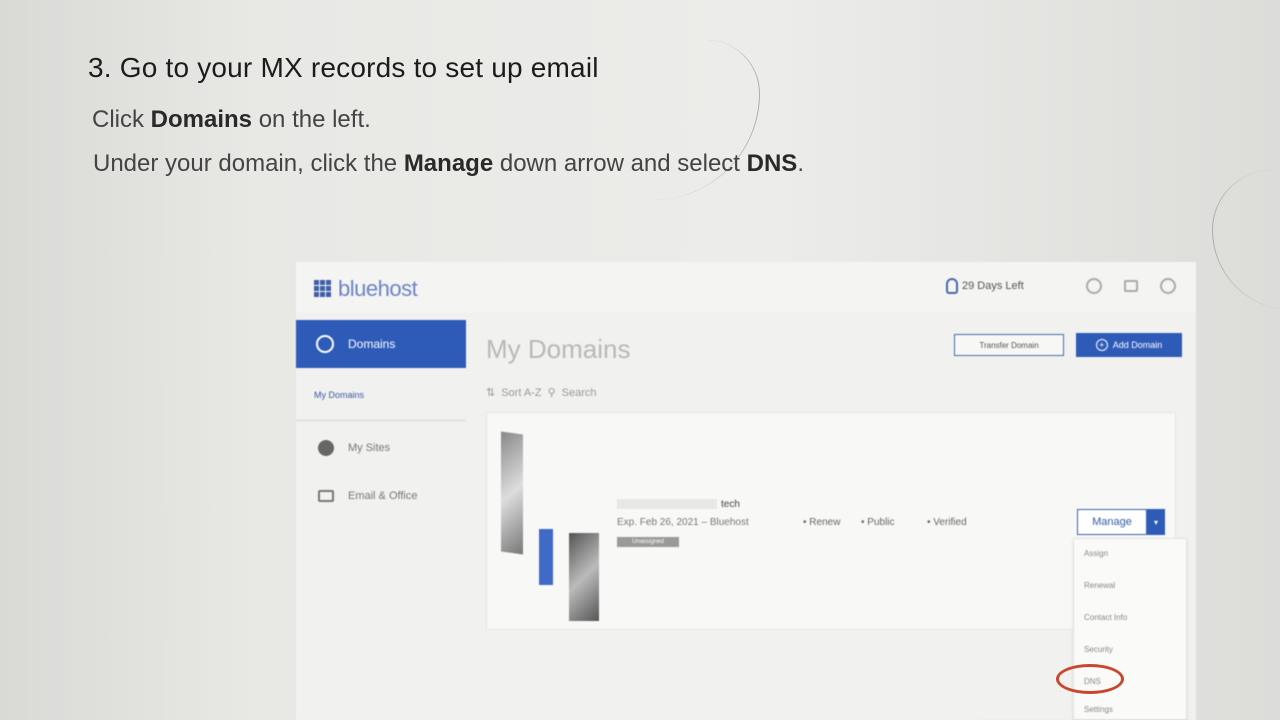  What do you see at coordinates (378, 288) in the screenshot?
I see `logo-text: bluehost` at bounding box center [378, 288].